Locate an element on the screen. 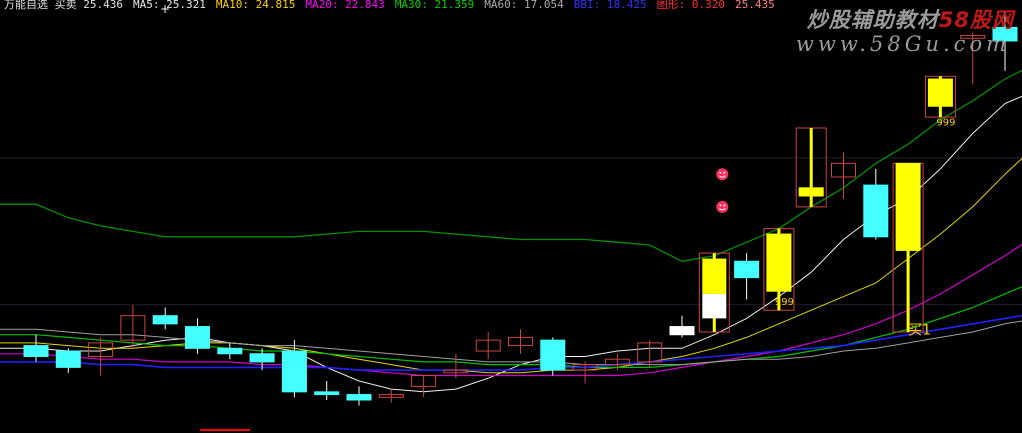 The width and height of the screenshot is (1022, 433). ma-line-ma60 is located at coordinates (511, 334).